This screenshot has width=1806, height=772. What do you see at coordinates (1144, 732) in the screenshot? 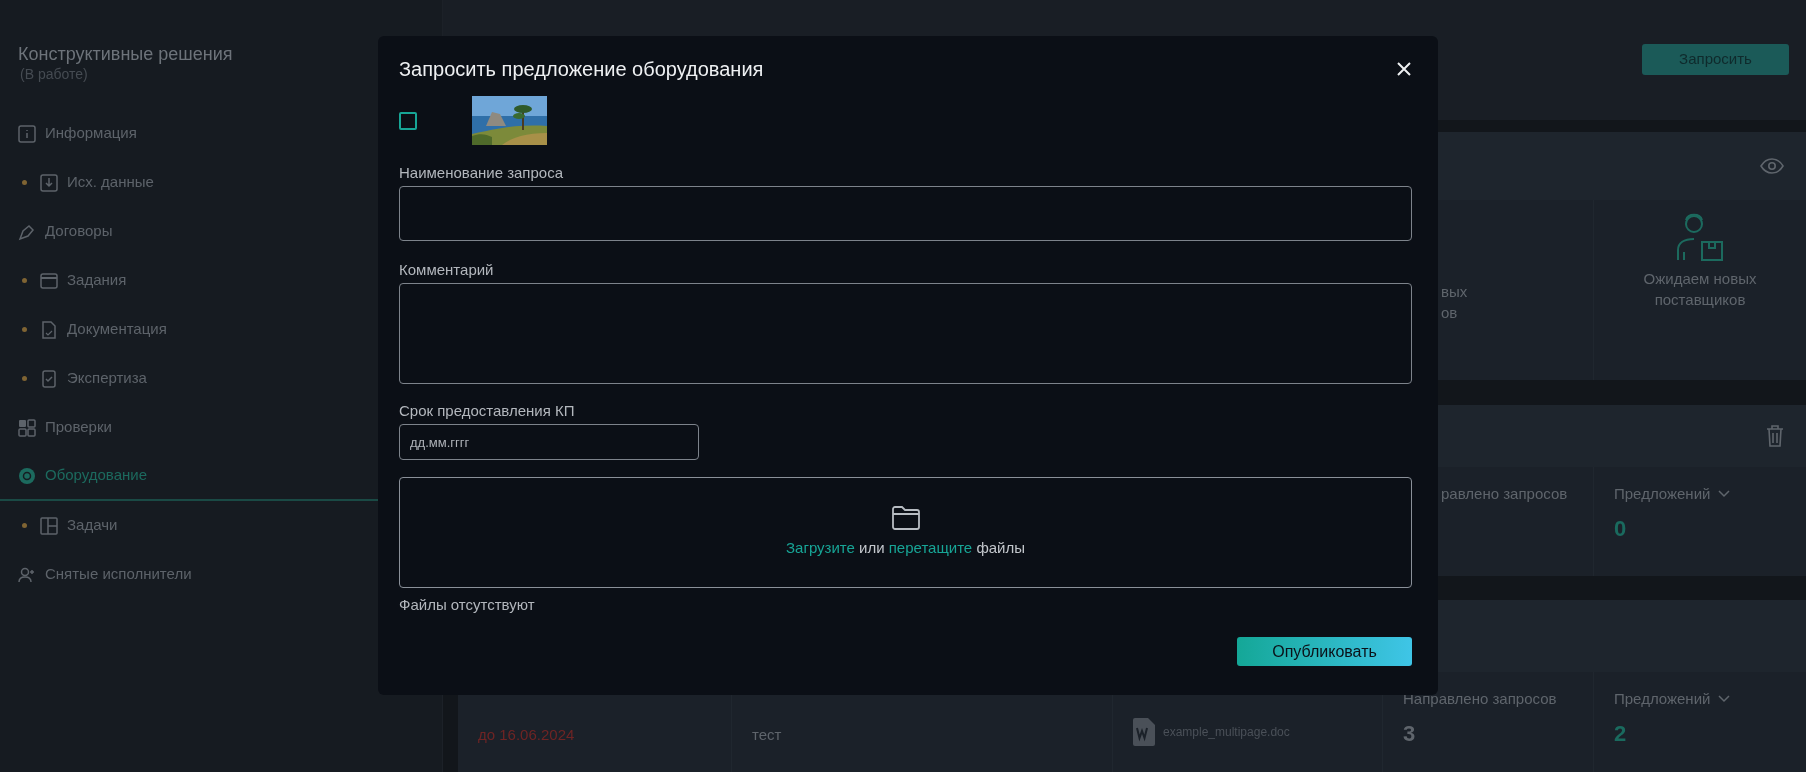
I see `word-file-icon` at bounding box center [1144, 732].